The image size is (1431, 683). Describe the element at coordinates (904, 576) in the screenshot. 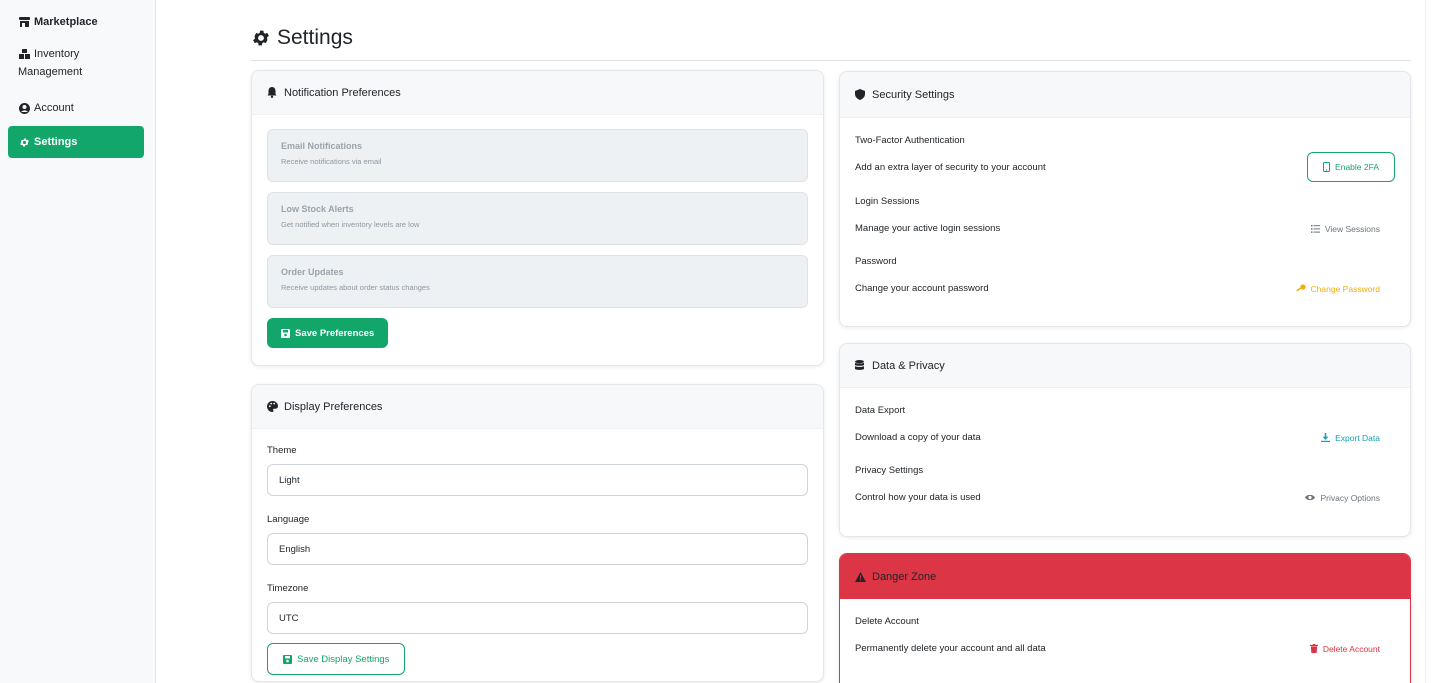

I see `card-title: Danger Zone` at that location.